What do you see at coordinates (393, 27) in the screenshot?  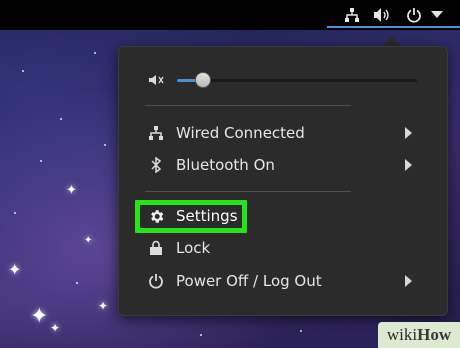 I see `active-indicator` at bounding box center [393, 27].